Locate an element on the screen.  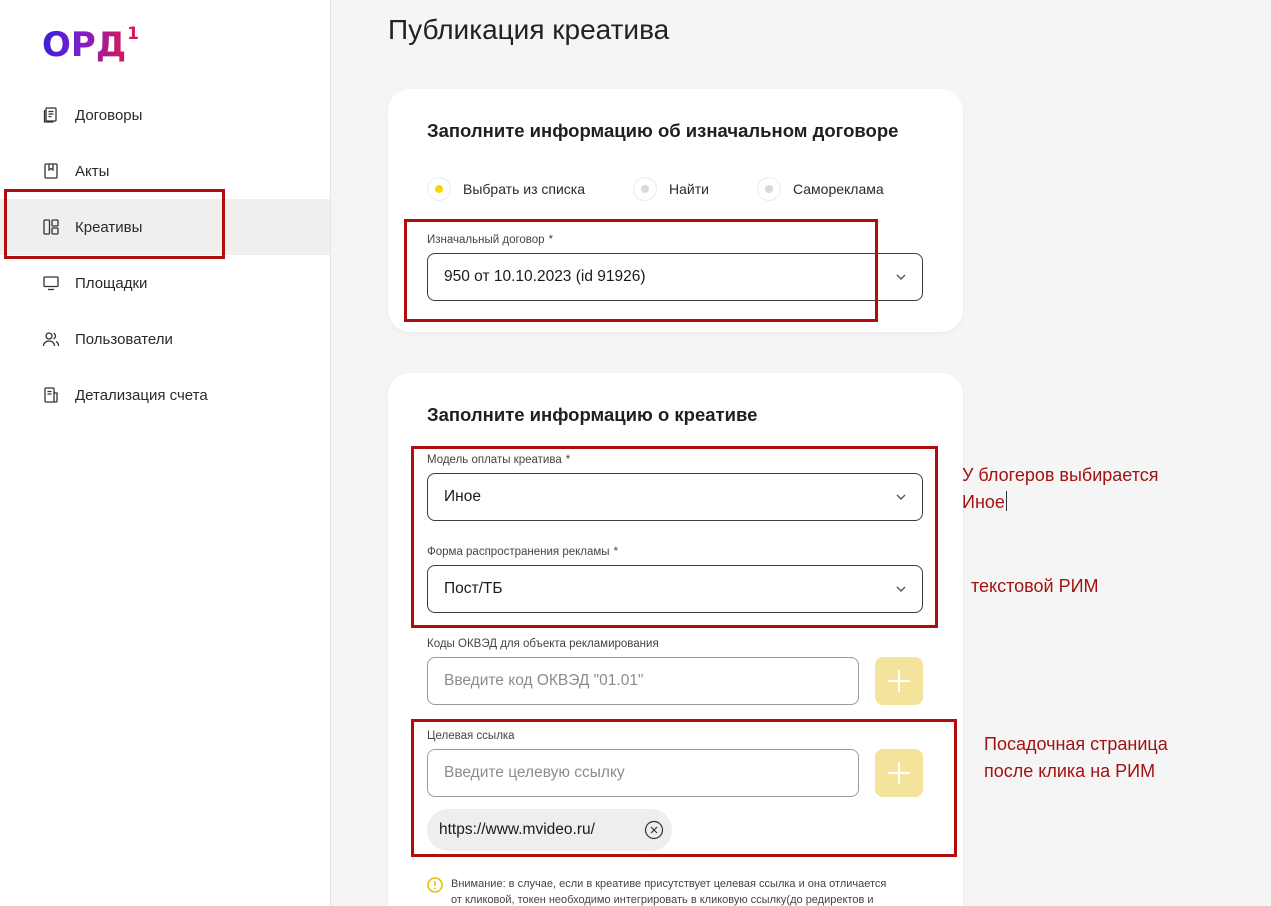
sidebar-item-contracts: Договоры is located at coordinates (165, 115).